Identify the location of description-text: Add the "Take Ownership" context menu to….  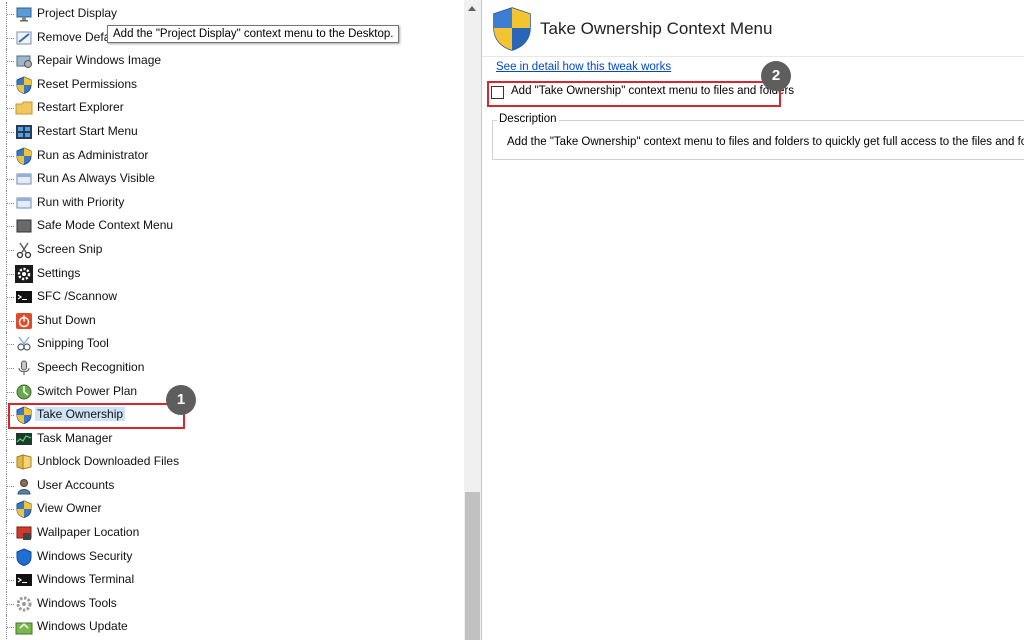
(765, 142).